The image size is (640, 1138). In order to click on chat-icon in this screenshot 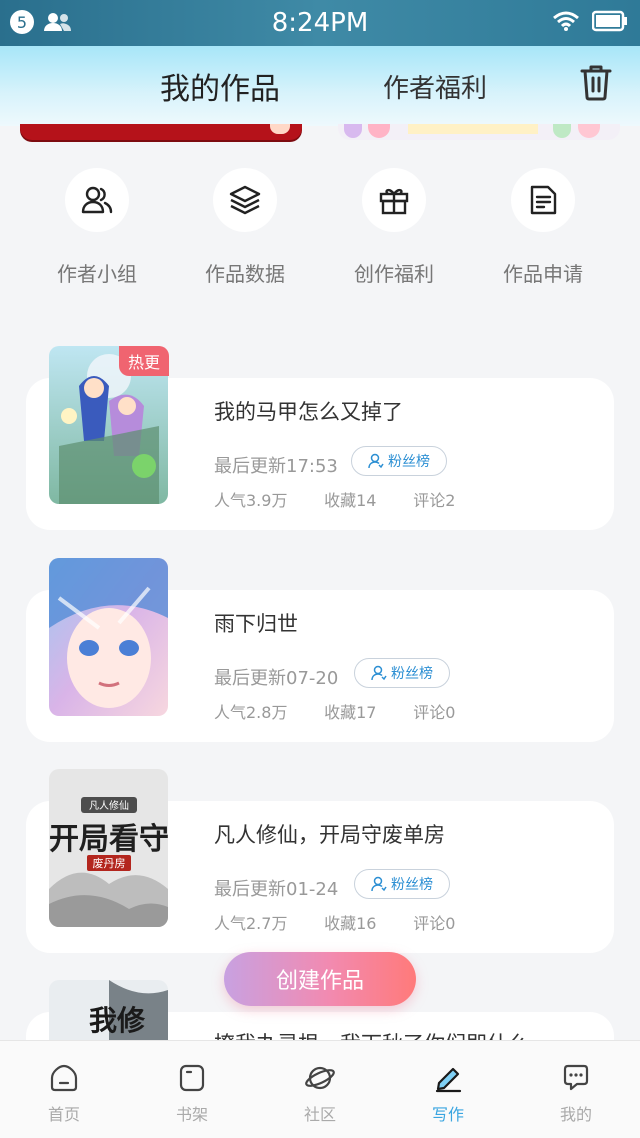, I will do `click(576, 1077)`.